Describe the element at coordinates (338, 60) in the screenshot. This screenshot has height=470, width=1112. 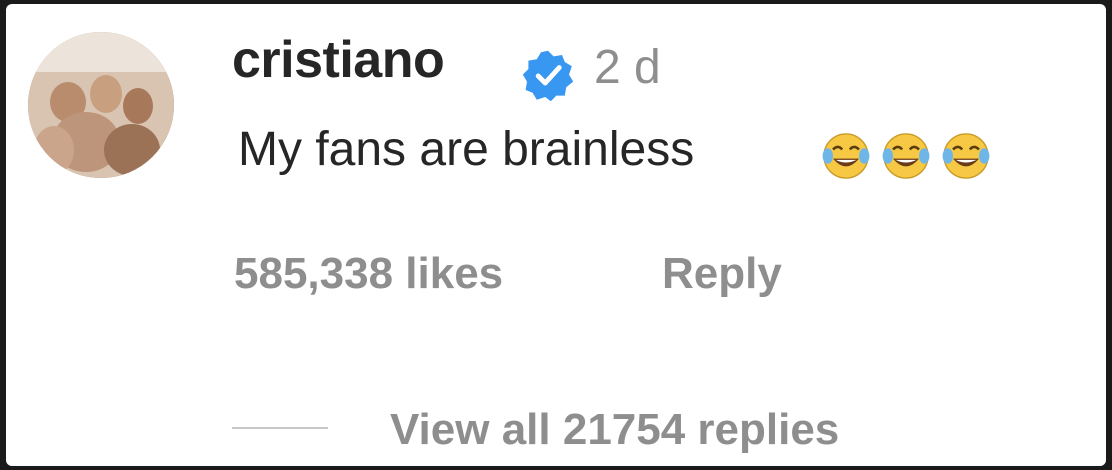
I see `username: cristiano` at that location.